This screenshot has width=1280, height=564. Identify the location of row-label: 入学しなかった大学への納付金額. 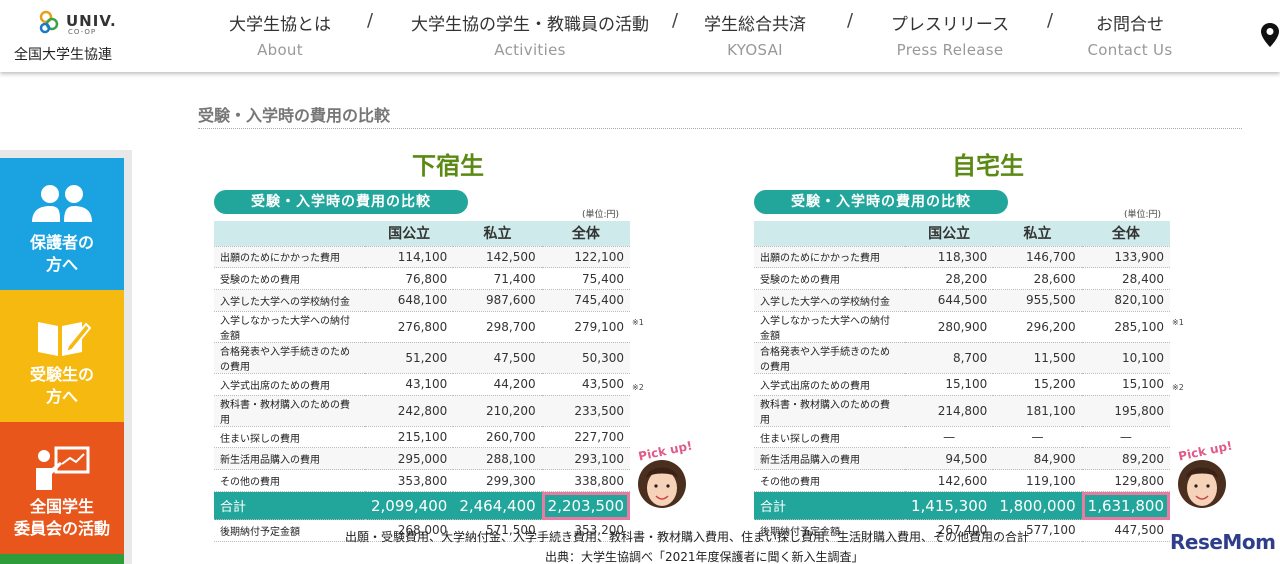
(829, 327).